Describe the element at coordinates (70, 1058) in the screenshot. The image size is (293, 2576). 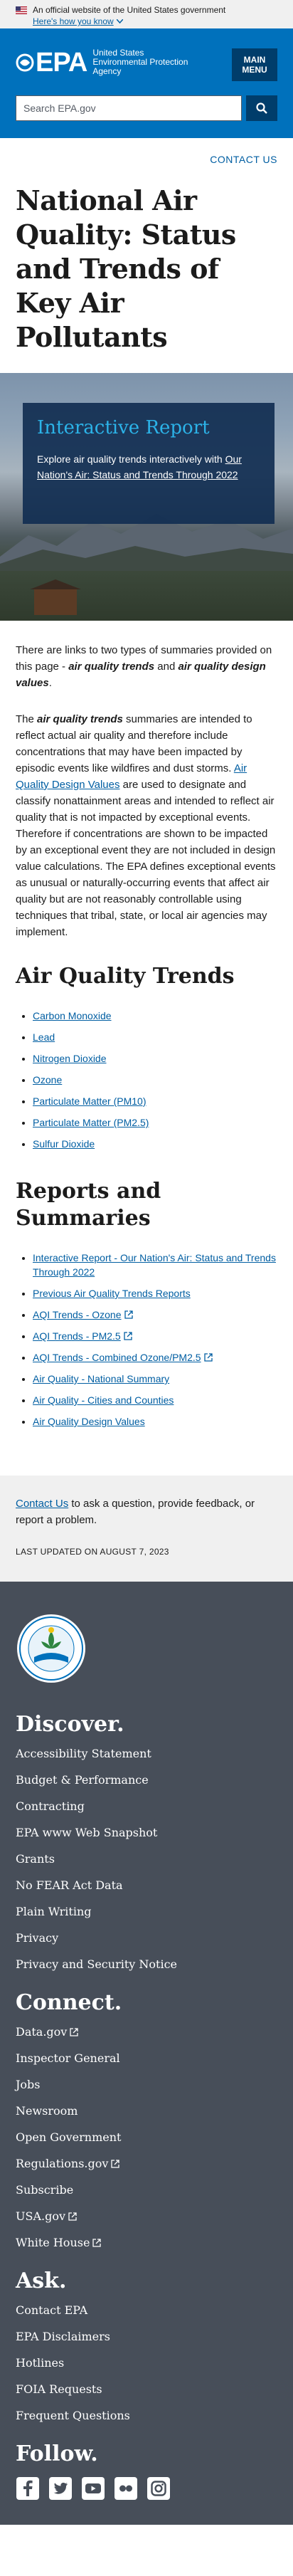
I see `trend-link-nitrogen-dioxide: Nitrogen Dioxide` at that location.